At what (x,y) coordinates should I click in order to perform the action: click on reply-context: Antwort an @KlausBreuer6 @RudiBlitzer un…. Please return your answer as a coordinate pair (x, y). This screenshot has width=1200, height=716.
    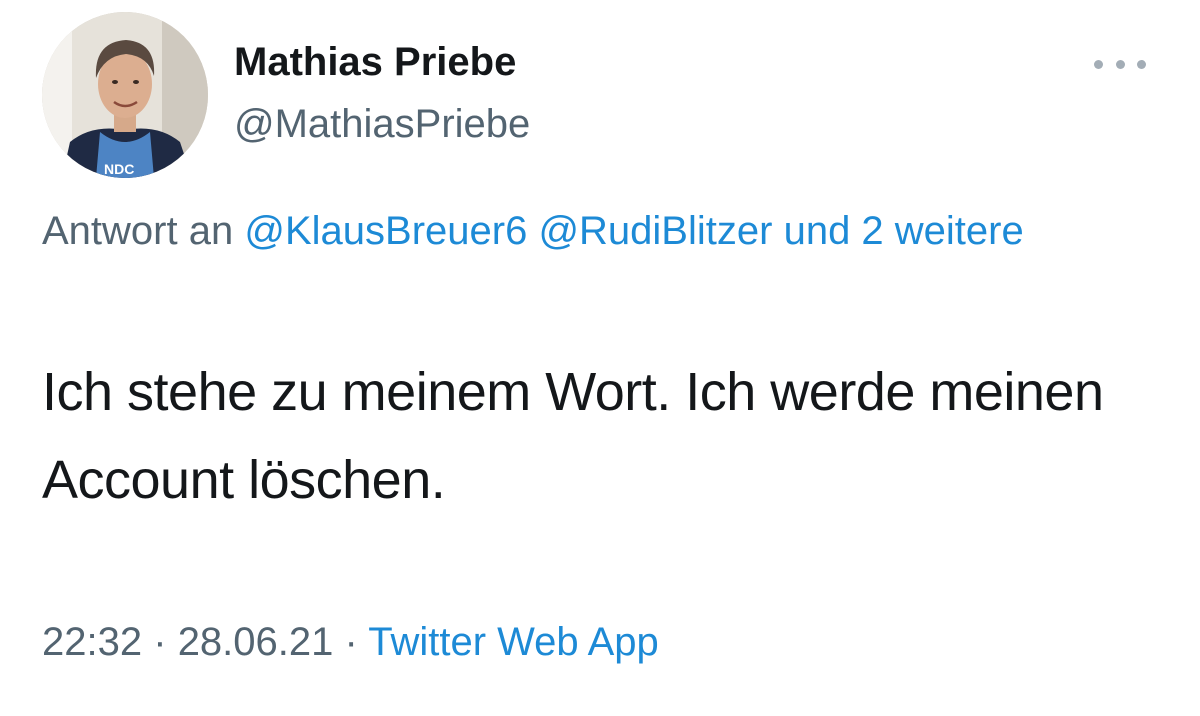
    Looking at the image, I should click on (592, 231).